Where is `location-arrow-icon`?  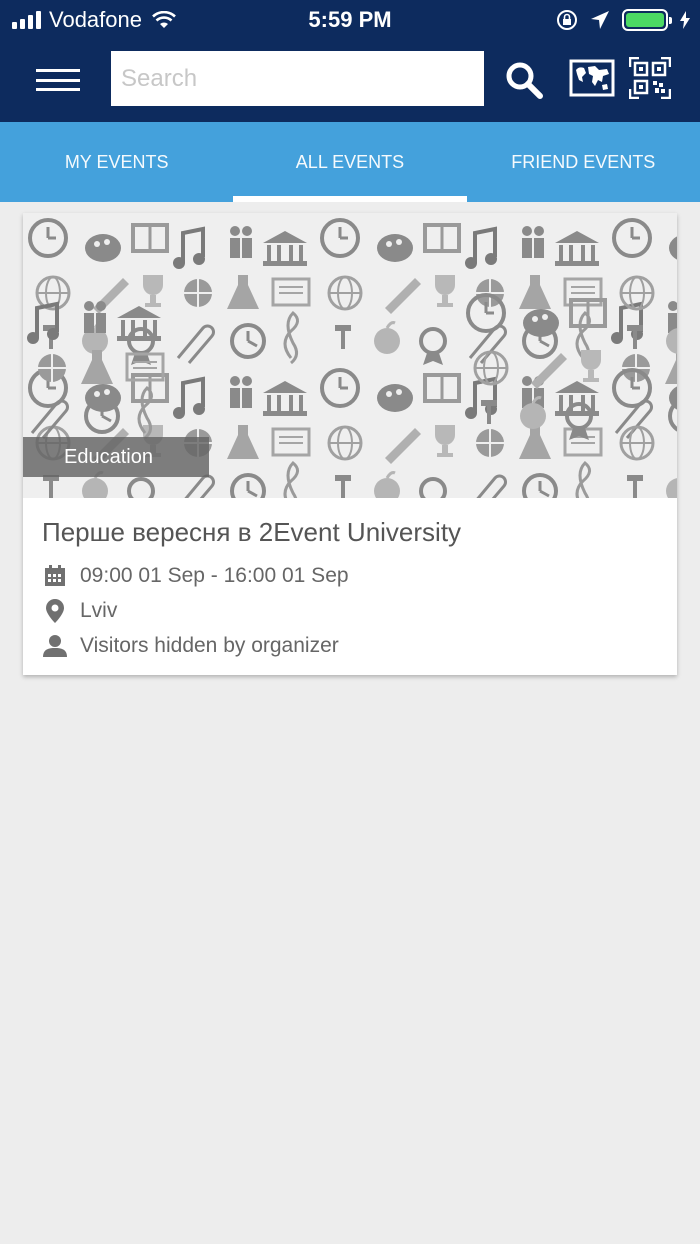
location-arrow-icon is located at coordinates (600, 20).